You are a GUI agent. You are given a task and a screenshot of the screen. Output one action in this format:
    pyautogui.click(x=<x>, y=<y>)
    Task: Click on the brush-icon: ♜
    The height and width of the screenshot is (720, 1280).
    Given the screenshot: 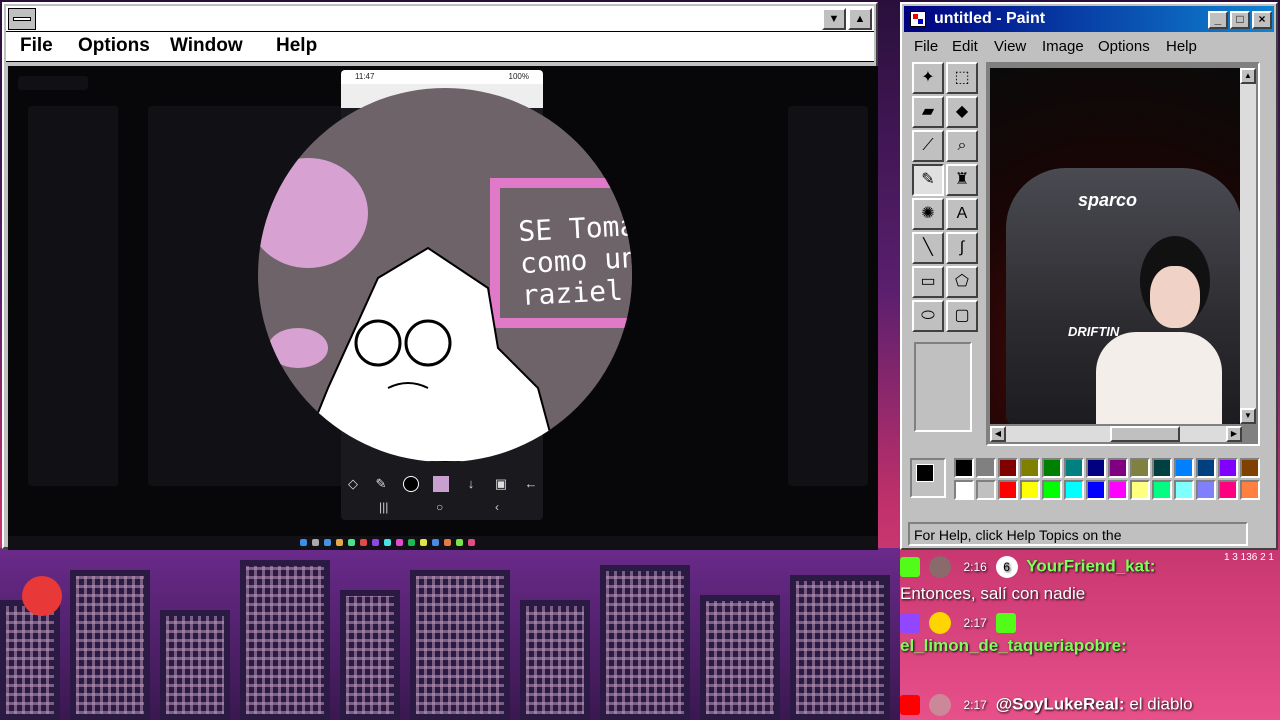 What is the action you would take?
    pyautogui.click(x=962, y=180)
    